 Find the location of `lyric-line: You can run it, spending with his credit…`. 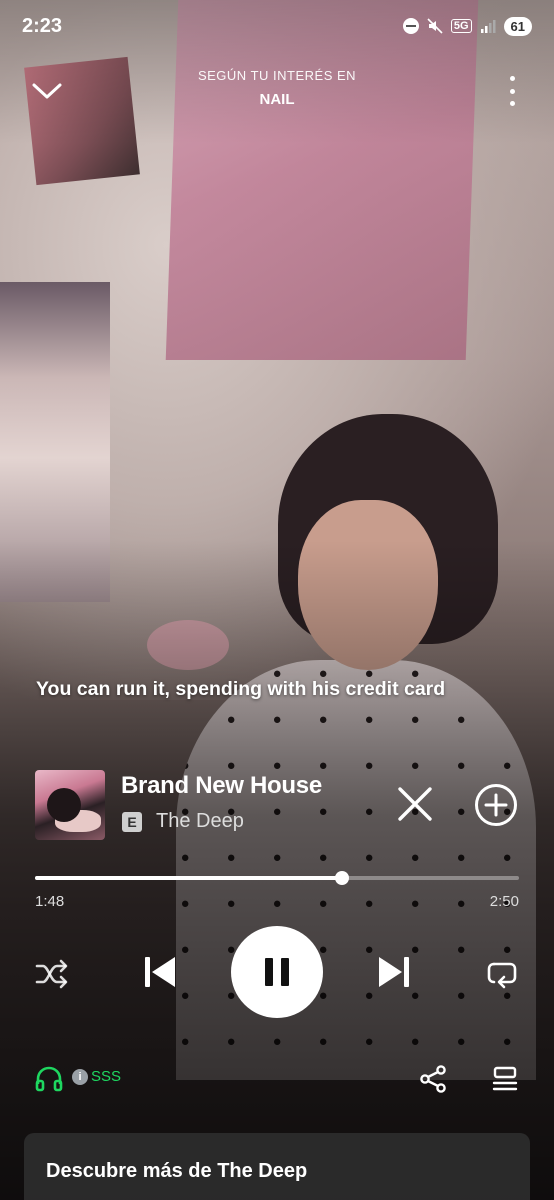

lyric-line: You can run it, spending with his credit… is located at coordinates (240, 689).